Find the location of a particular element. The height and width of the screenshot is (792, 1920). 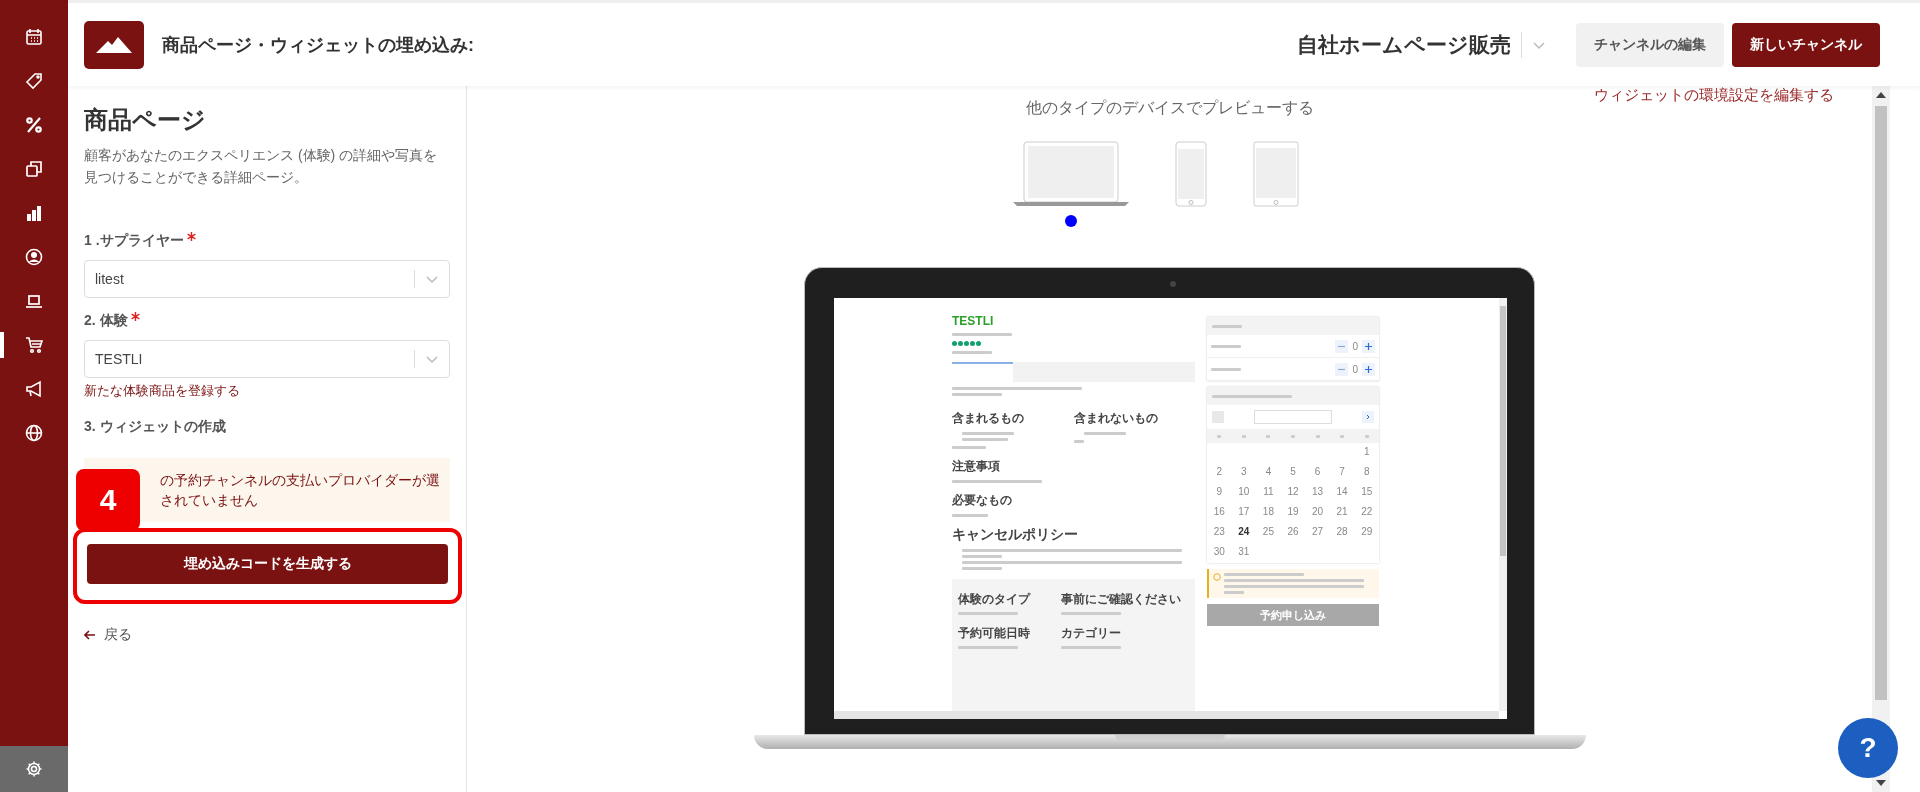

info-heading: 予約可能日時 is located at coordinates (994, 633).